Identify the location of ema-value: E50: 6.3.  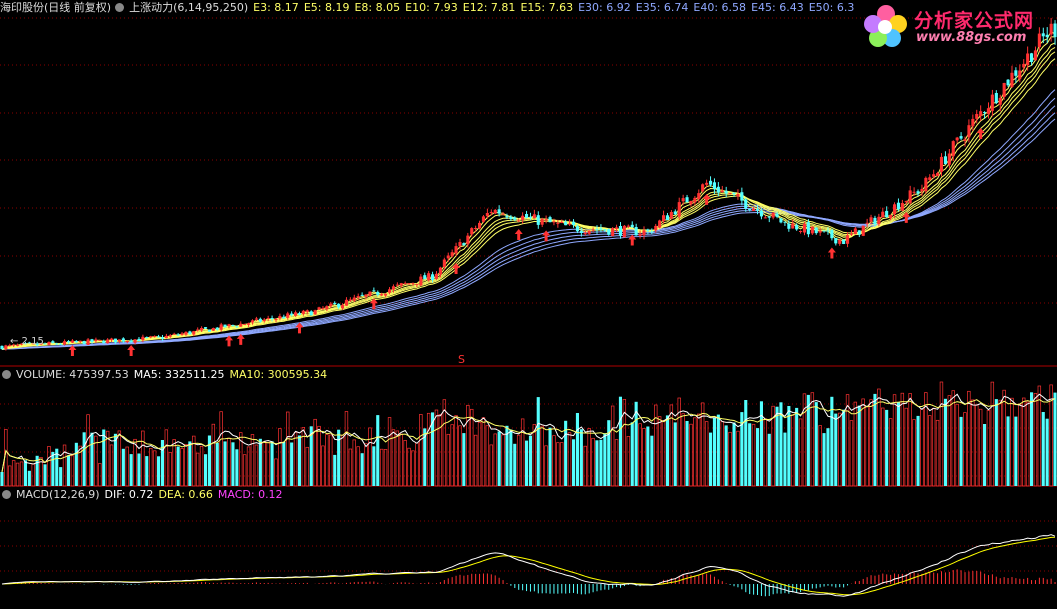
(831, 7).